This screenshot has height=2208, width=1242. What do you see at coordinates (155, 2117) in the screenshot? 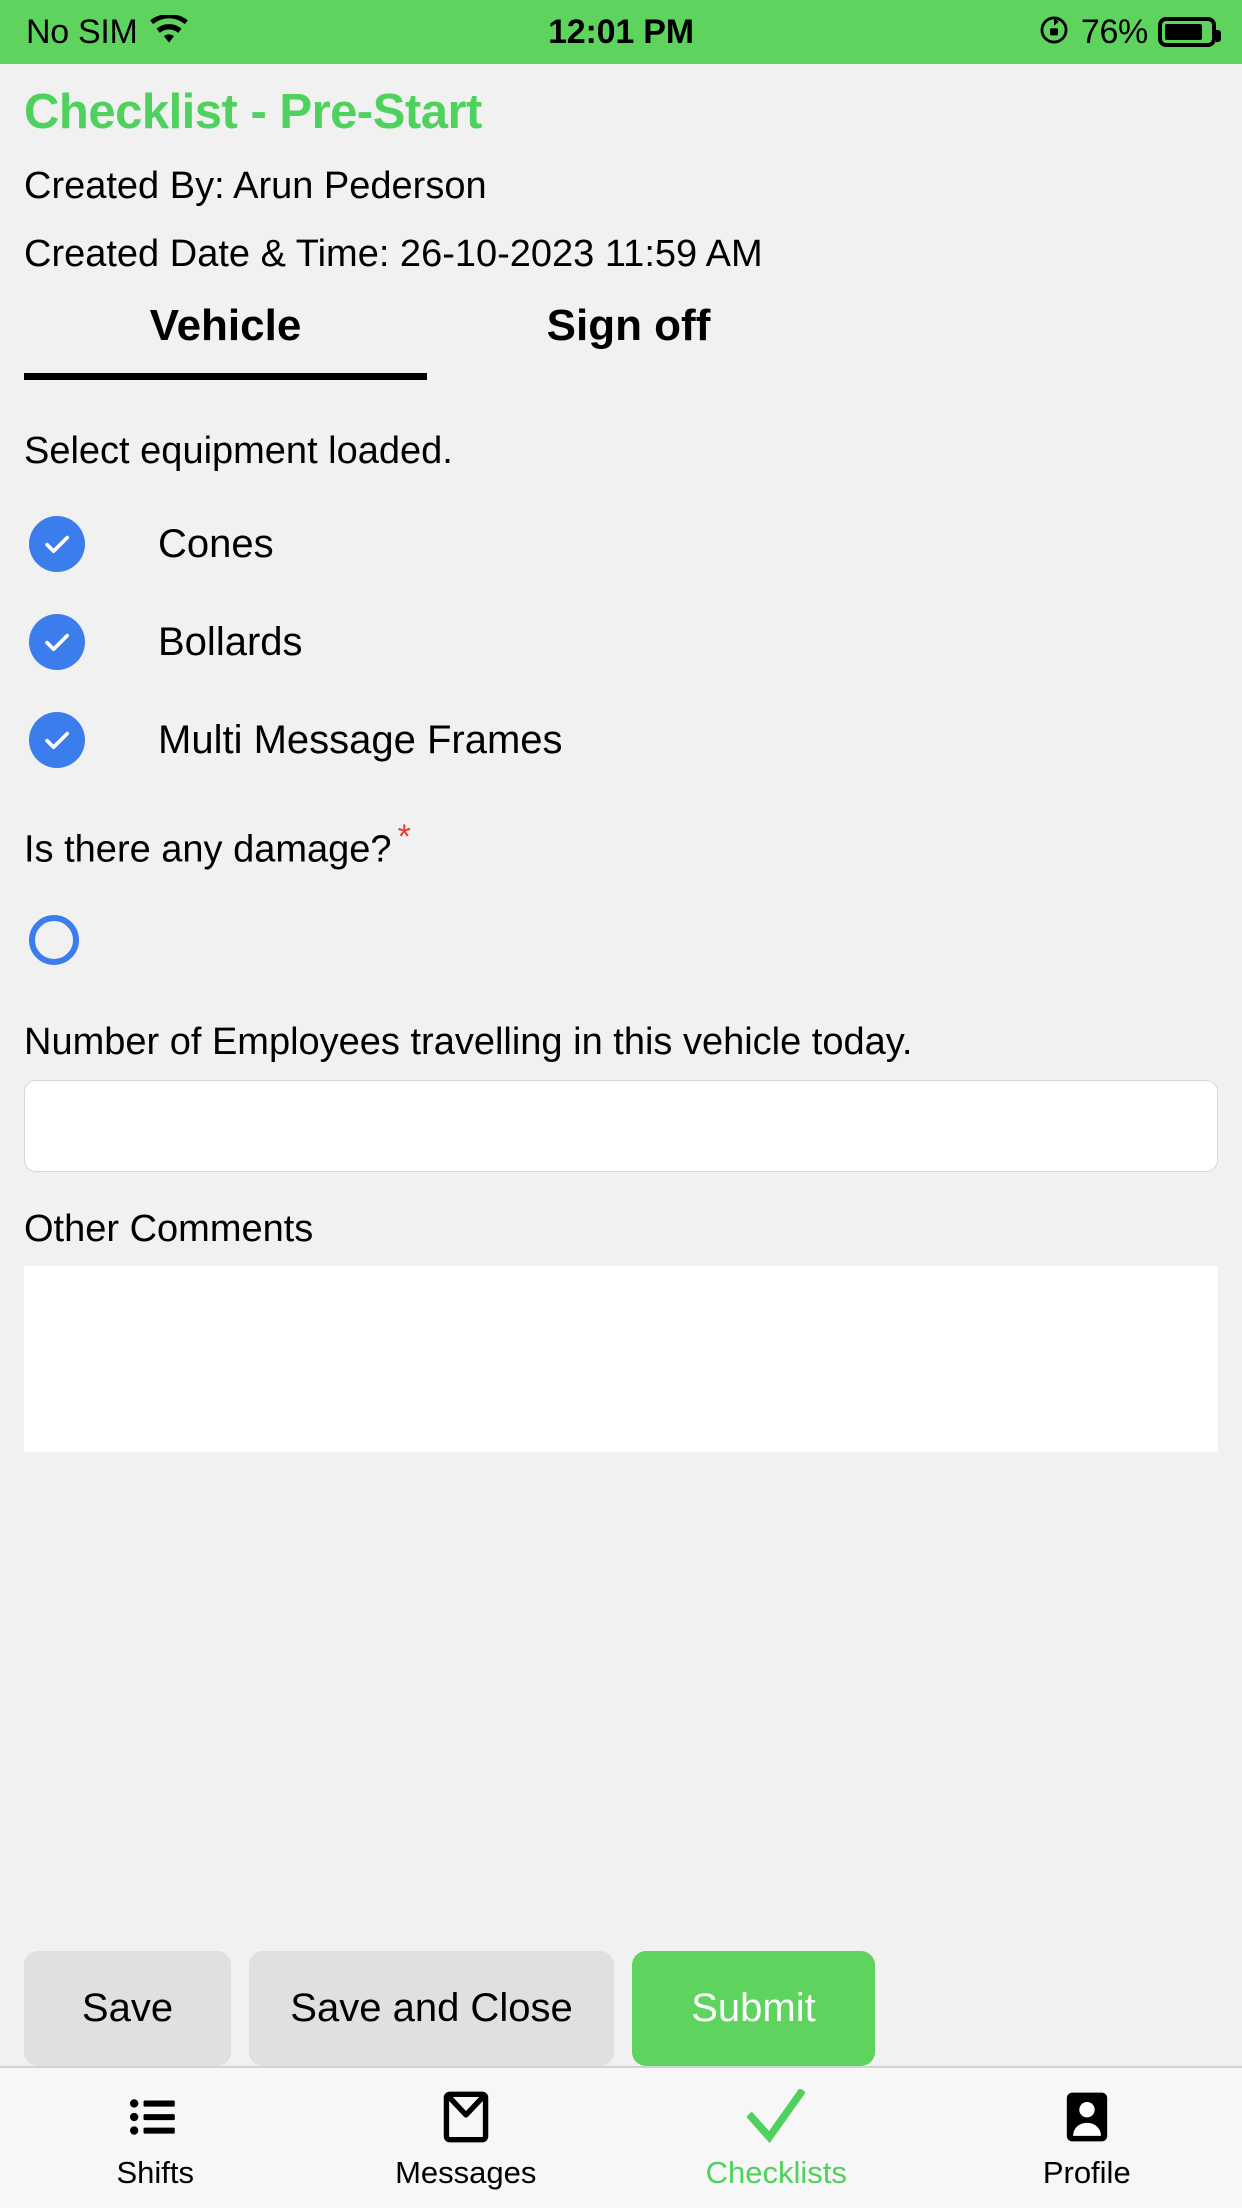
I see `list-icon` at bounding box center [155, 2117].